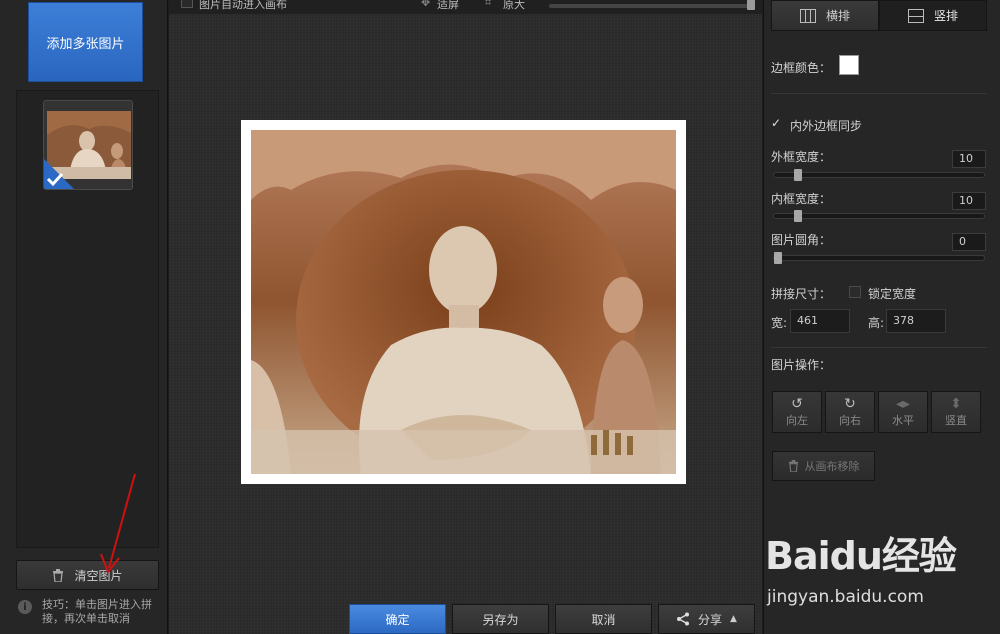 This screenshot has width=1000, height=634. What do you see at coordinates (797, 404) in the screenshot?
I see `rotate-left-icon: ↺` at bounding box center [797, 404].